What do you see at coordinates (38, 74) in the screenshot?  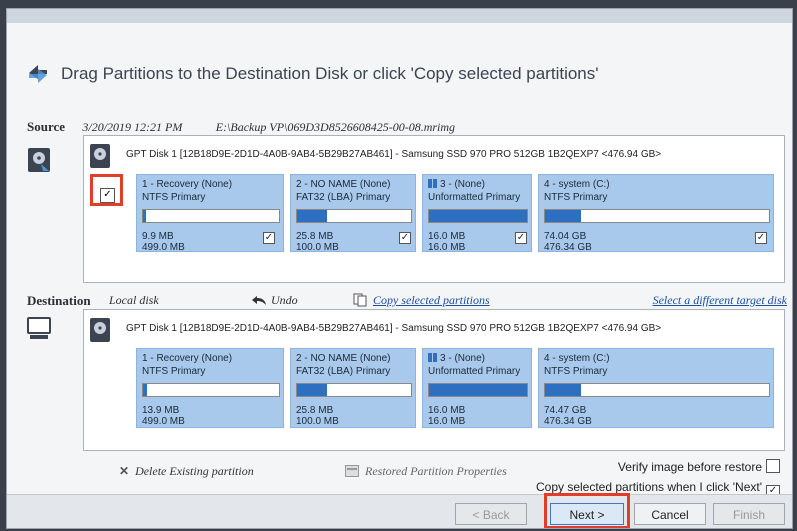 I see `swap-arrows-icon` at bounding box center [38, 74].